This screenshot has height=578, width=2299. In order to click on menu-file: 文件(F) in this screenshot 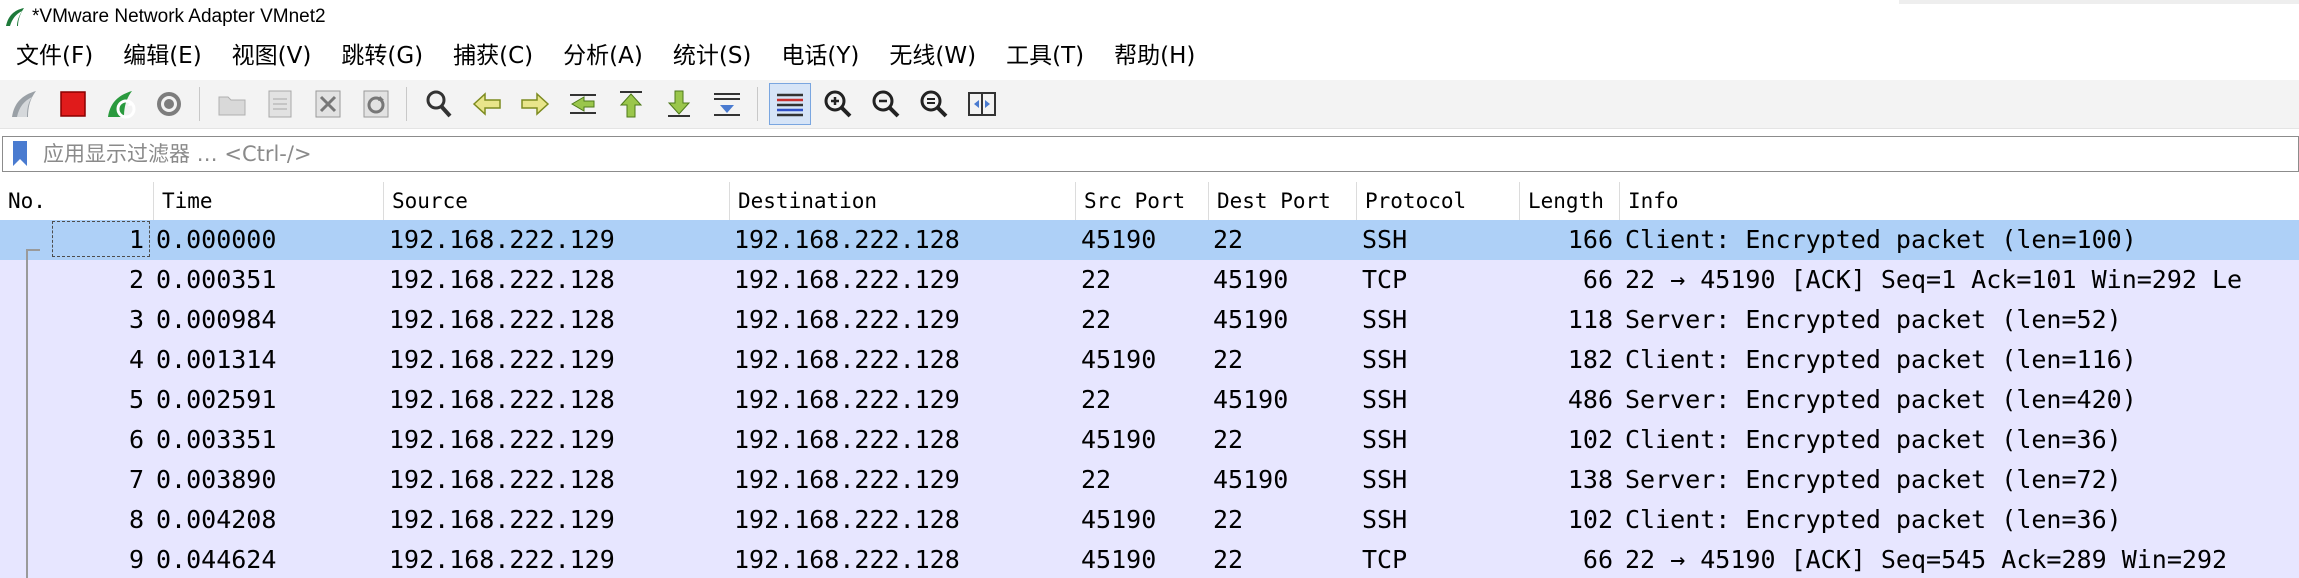, I will do `click(54, 56)`.